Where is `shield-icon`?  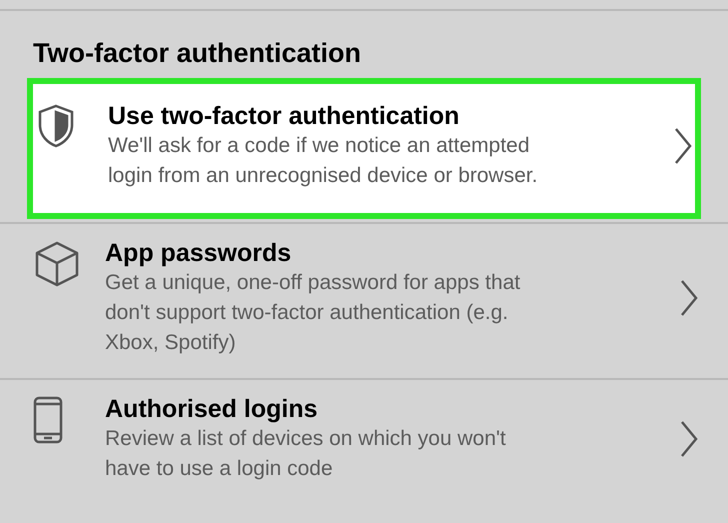
shield-icon is located at coordinates (56, 126).